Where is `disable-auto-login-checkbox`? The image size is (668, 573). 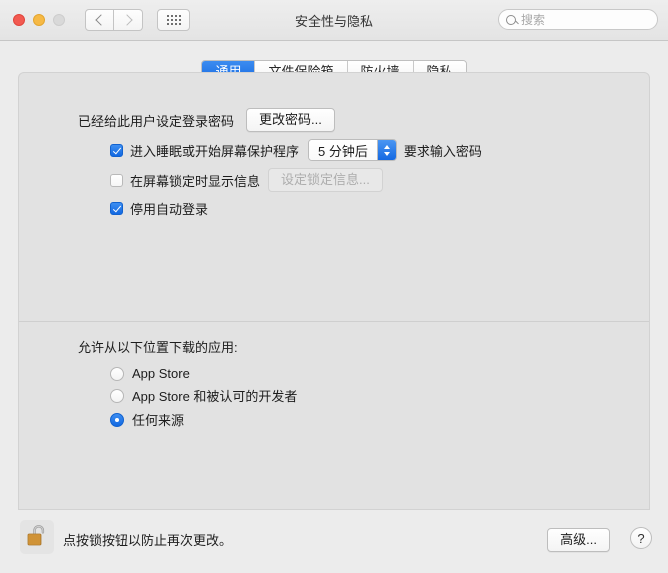 disable-auto-login-checkbox is located at coordinates (116, 208).